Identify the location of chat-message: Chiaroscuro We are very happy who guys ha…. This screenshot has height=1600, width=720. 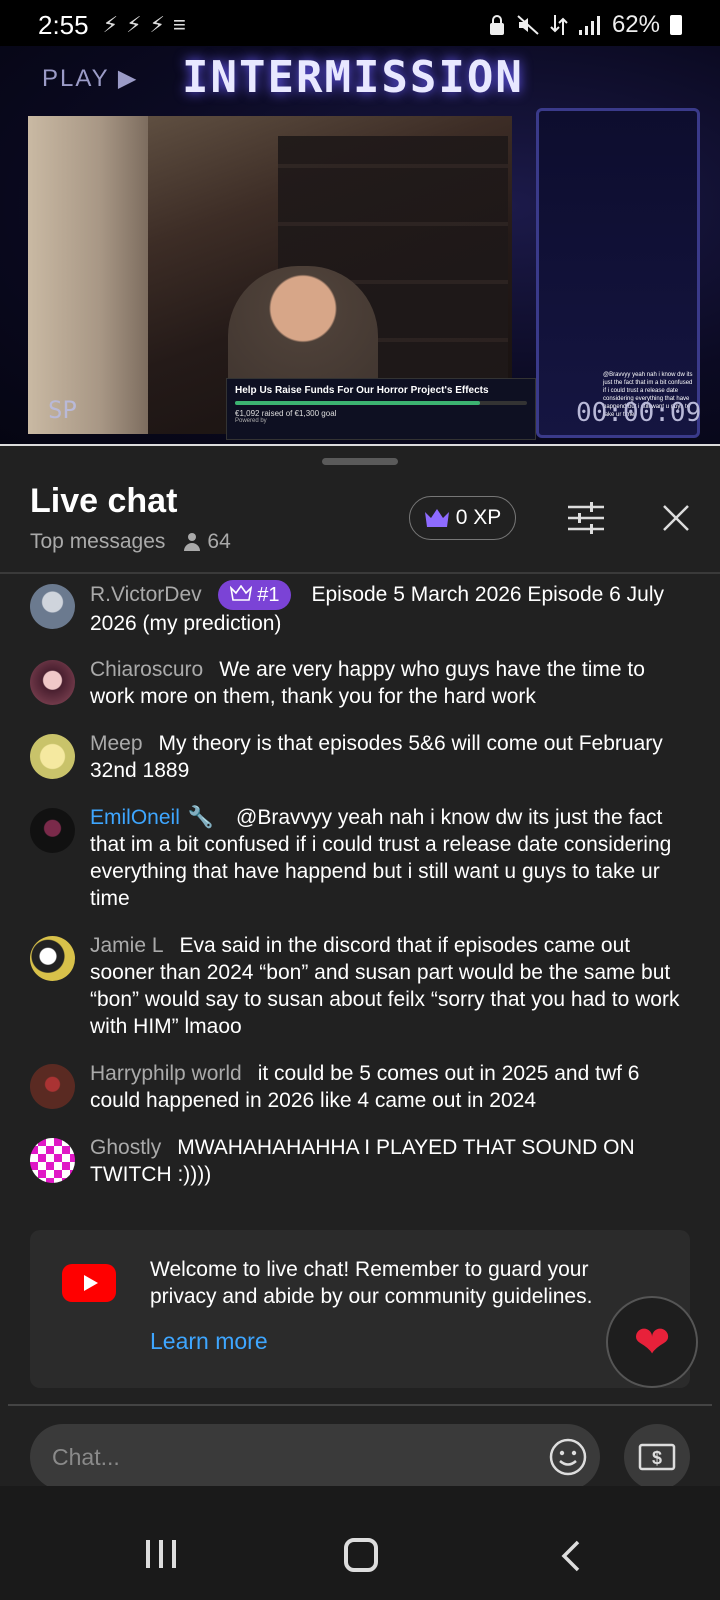
(360, 693).